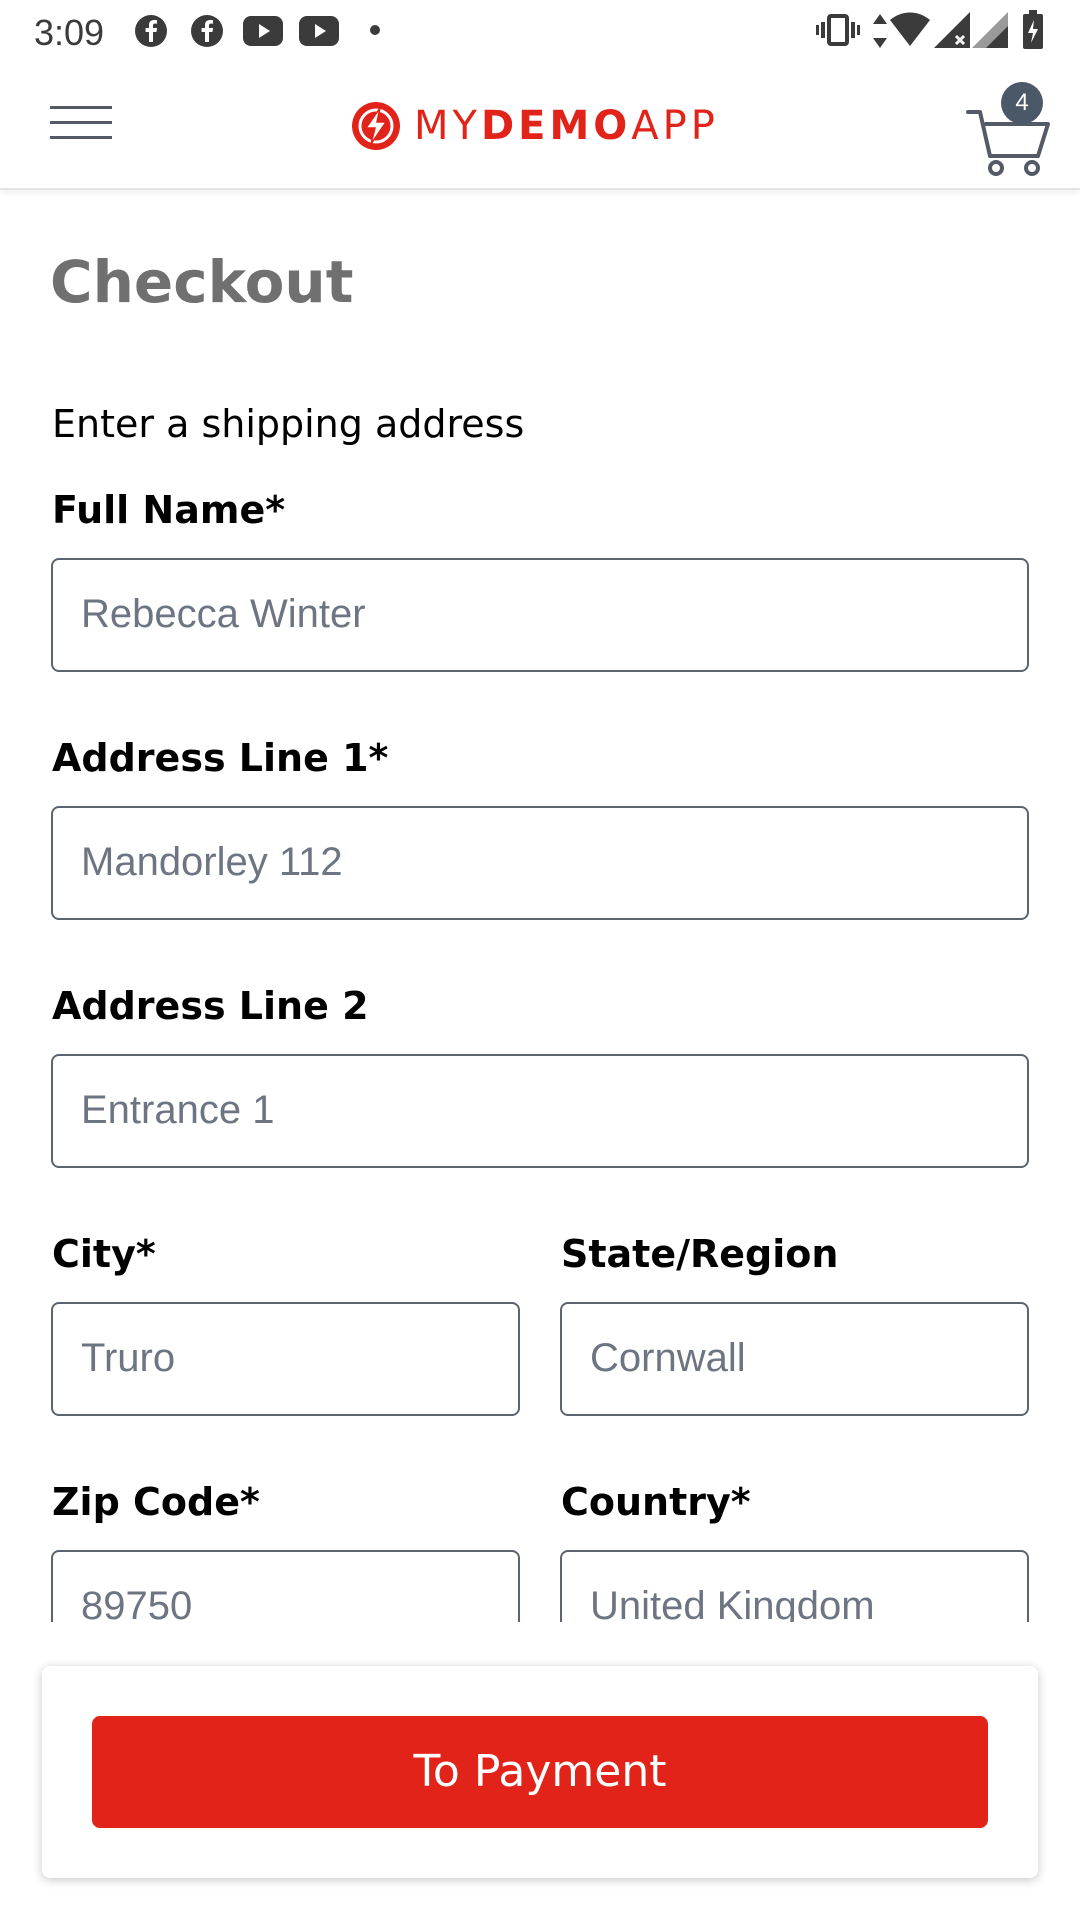 The width and height of the screenshot is (1080, 1920). I want to click on page-title: Checkout, so click(202, 282).